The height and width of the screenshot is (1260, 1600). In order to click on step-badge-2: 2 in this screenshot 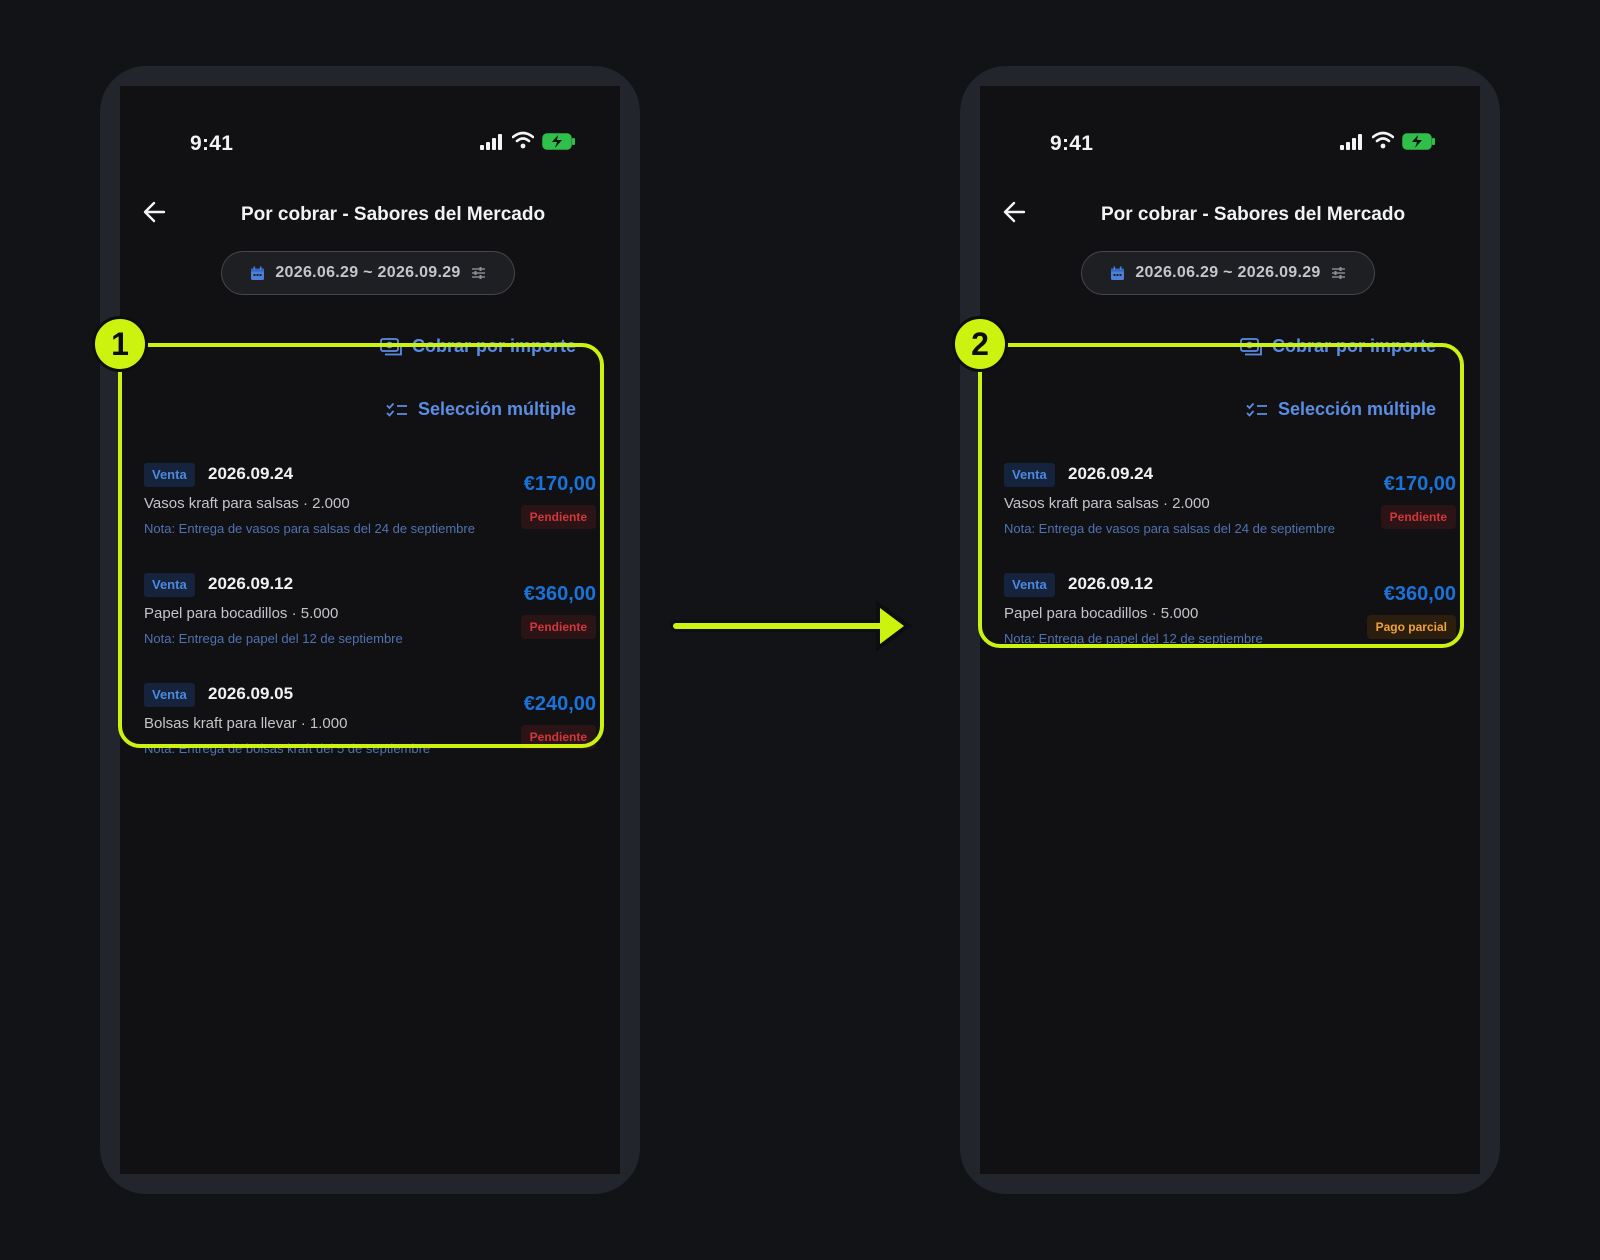, I will do `click(980, 344)`.